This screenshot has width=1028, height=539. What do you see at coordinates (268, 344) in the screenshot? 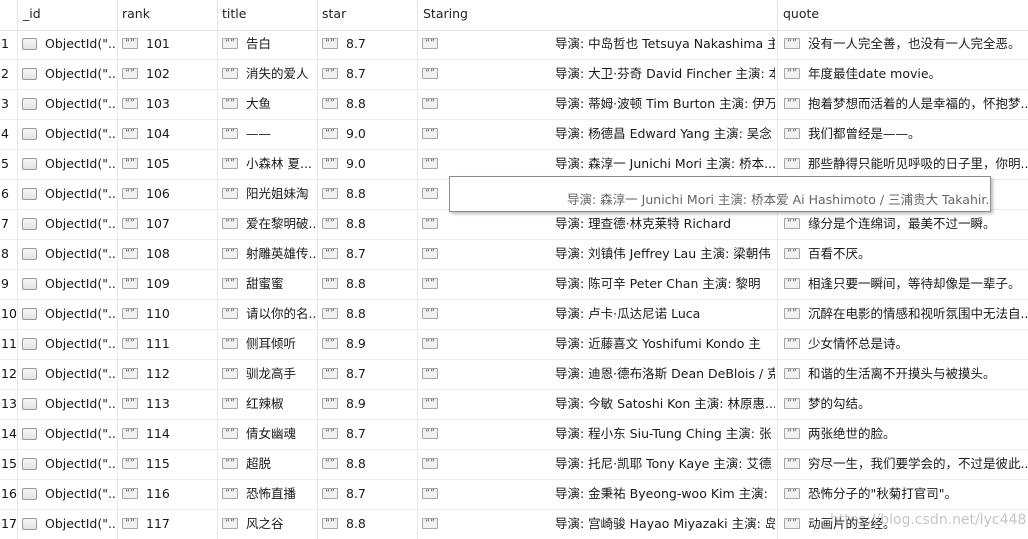
I see `title-cell: 侧耳倾听` at bounding box center [268, 344].